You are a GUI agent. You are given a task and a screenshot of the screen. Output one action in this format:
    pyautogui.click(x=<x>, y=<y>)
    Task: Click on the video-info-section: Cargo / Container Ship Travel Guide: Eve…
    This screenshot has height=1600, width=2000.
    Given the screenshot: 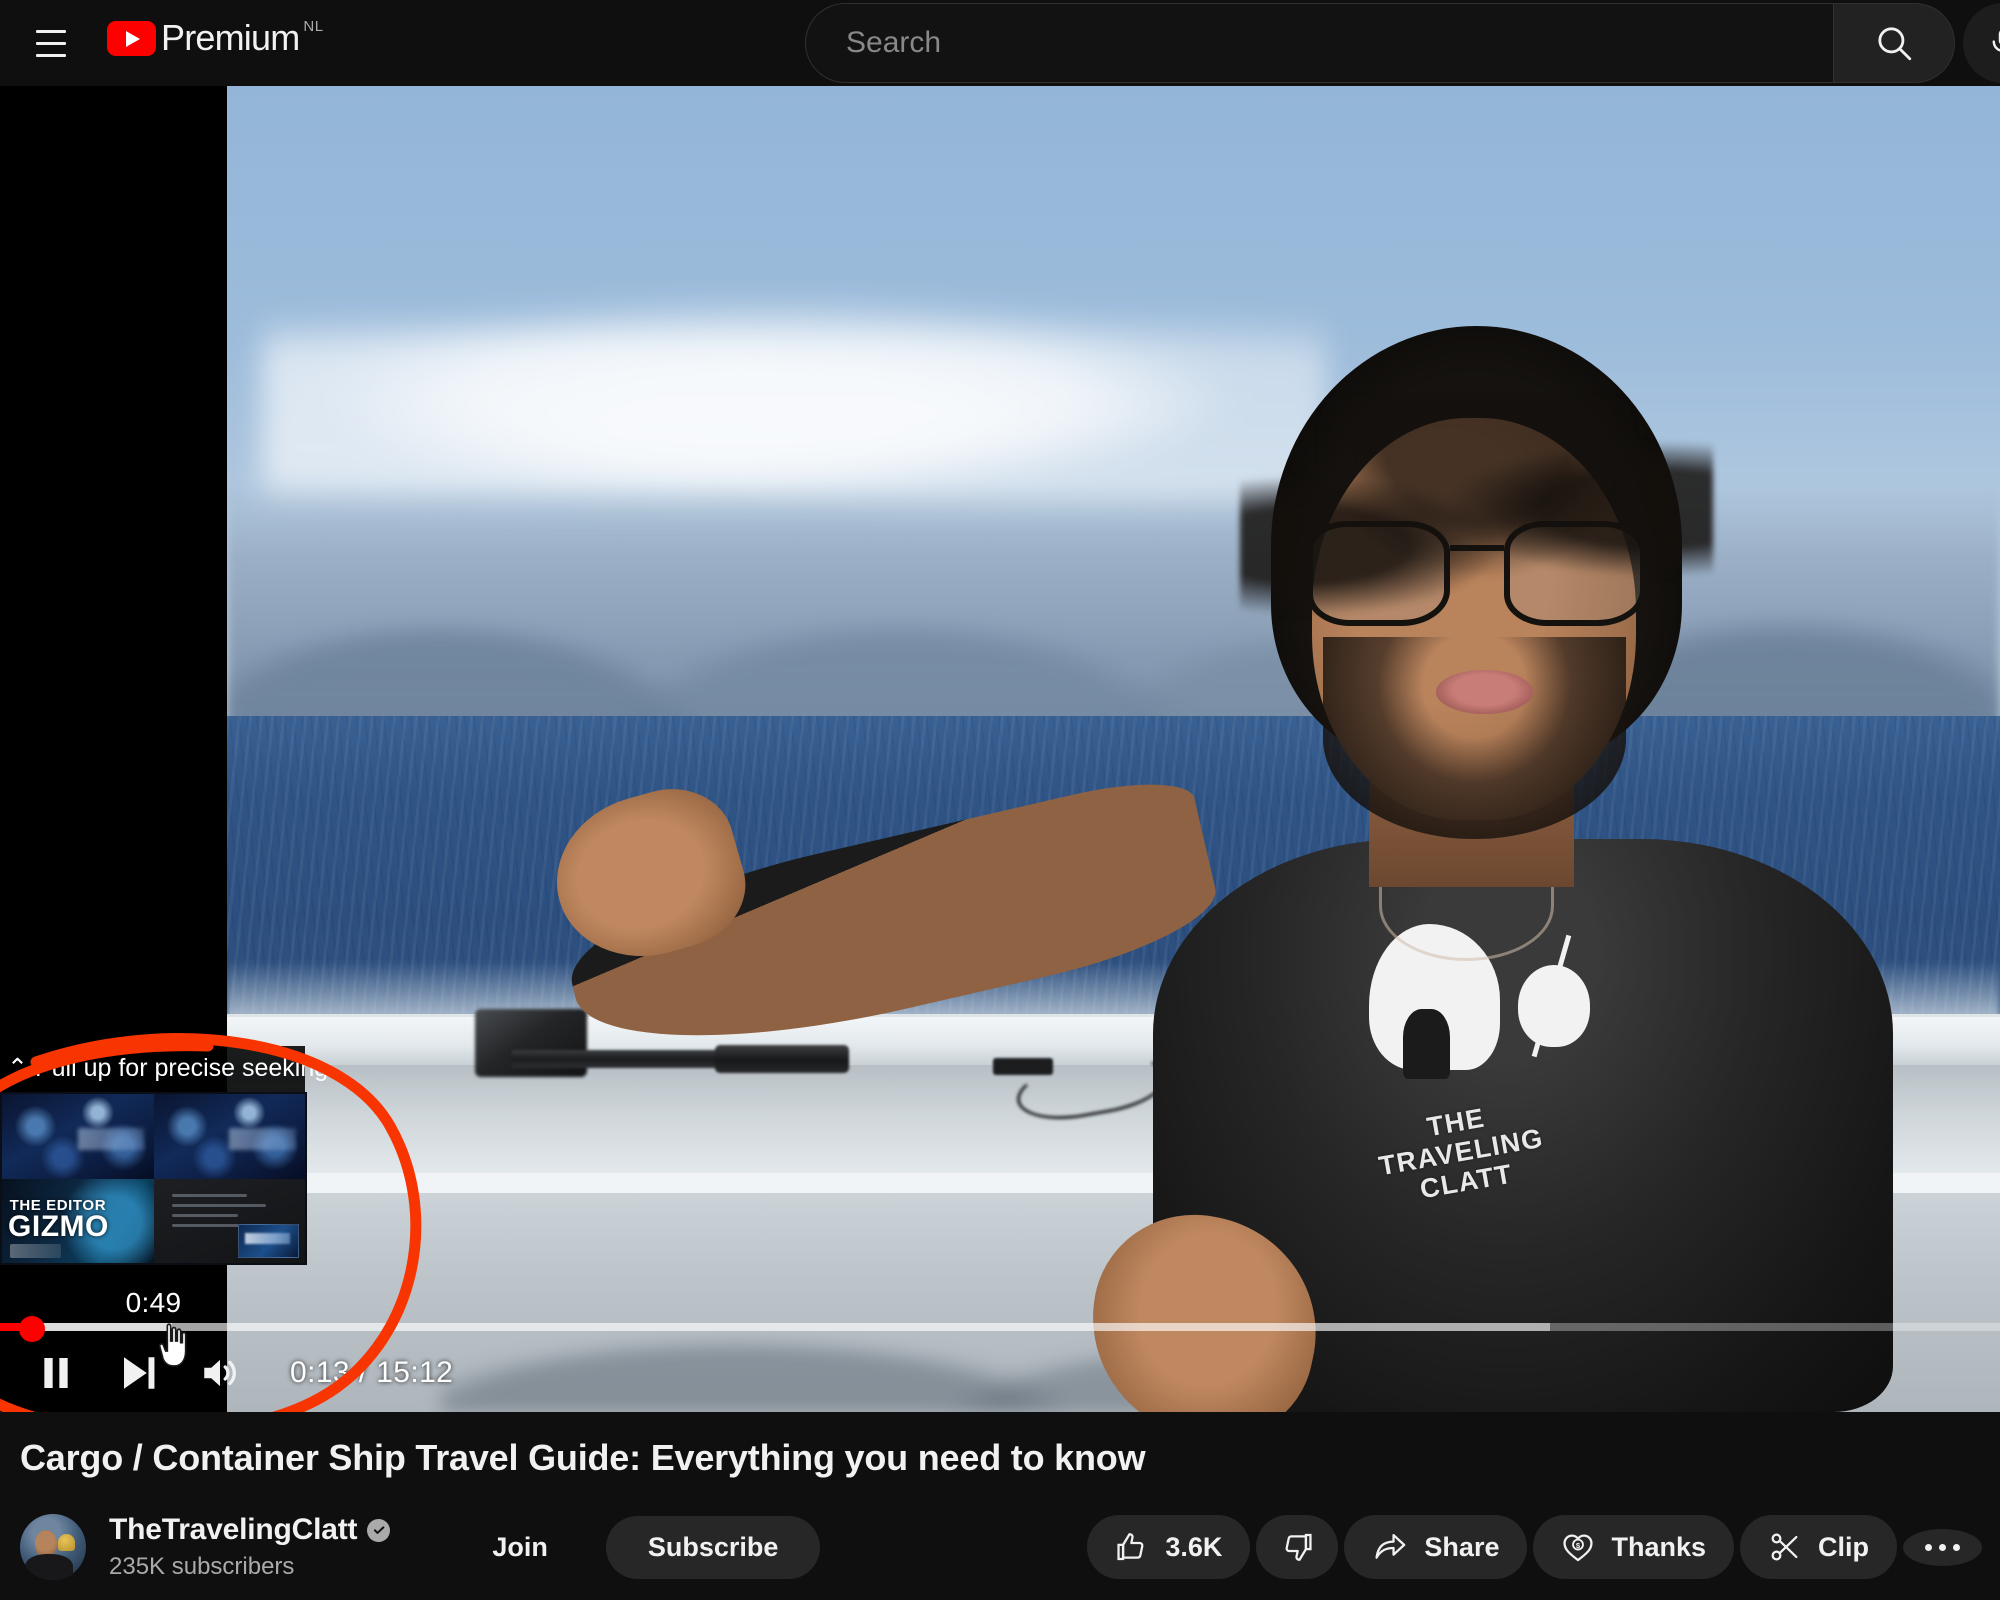 What is the action you would take?
    pyautogui.click(x=1000, y=1506)
    